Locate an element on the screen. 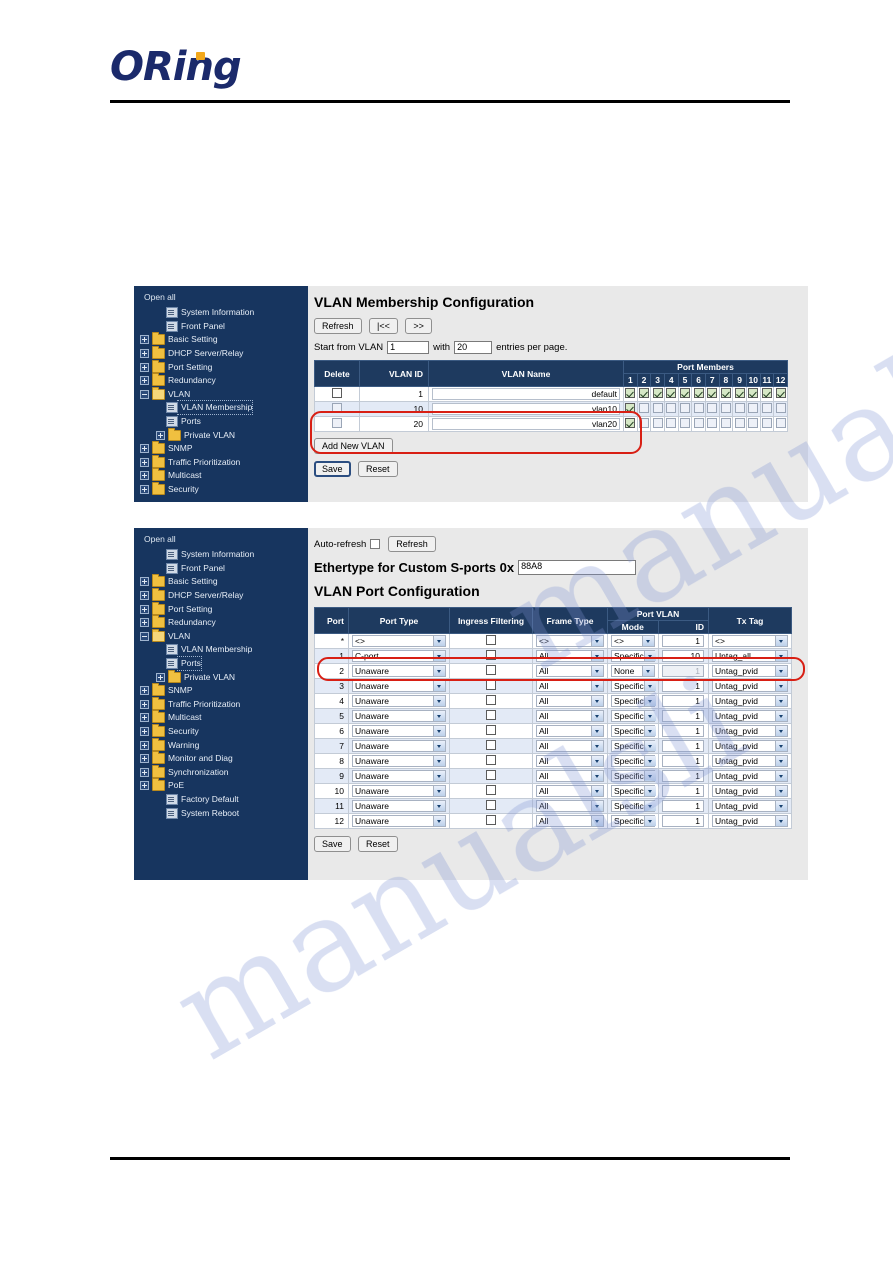 This screenshot has height=1263, width=893. sidebar-item-warning: Warning is located at coordinates (221, 744).